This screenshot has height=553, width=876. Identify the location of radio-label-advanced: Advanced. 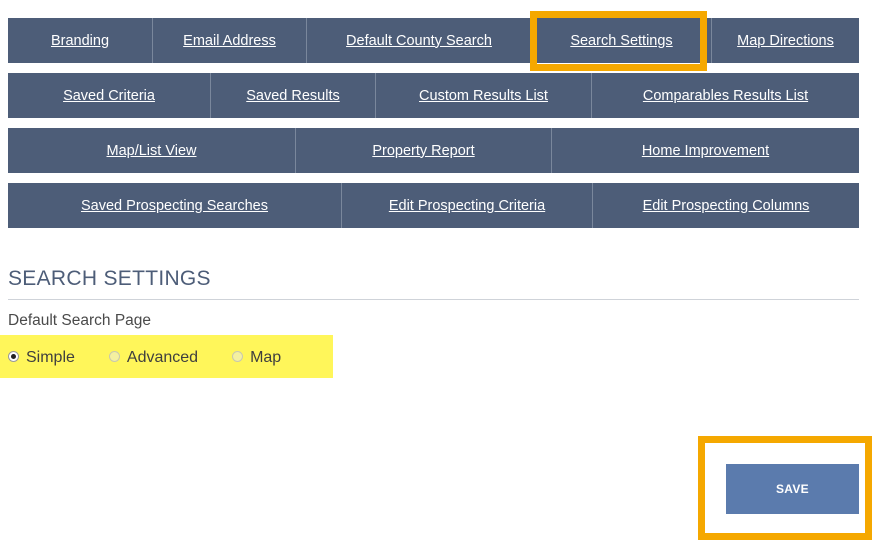
(162, 357).